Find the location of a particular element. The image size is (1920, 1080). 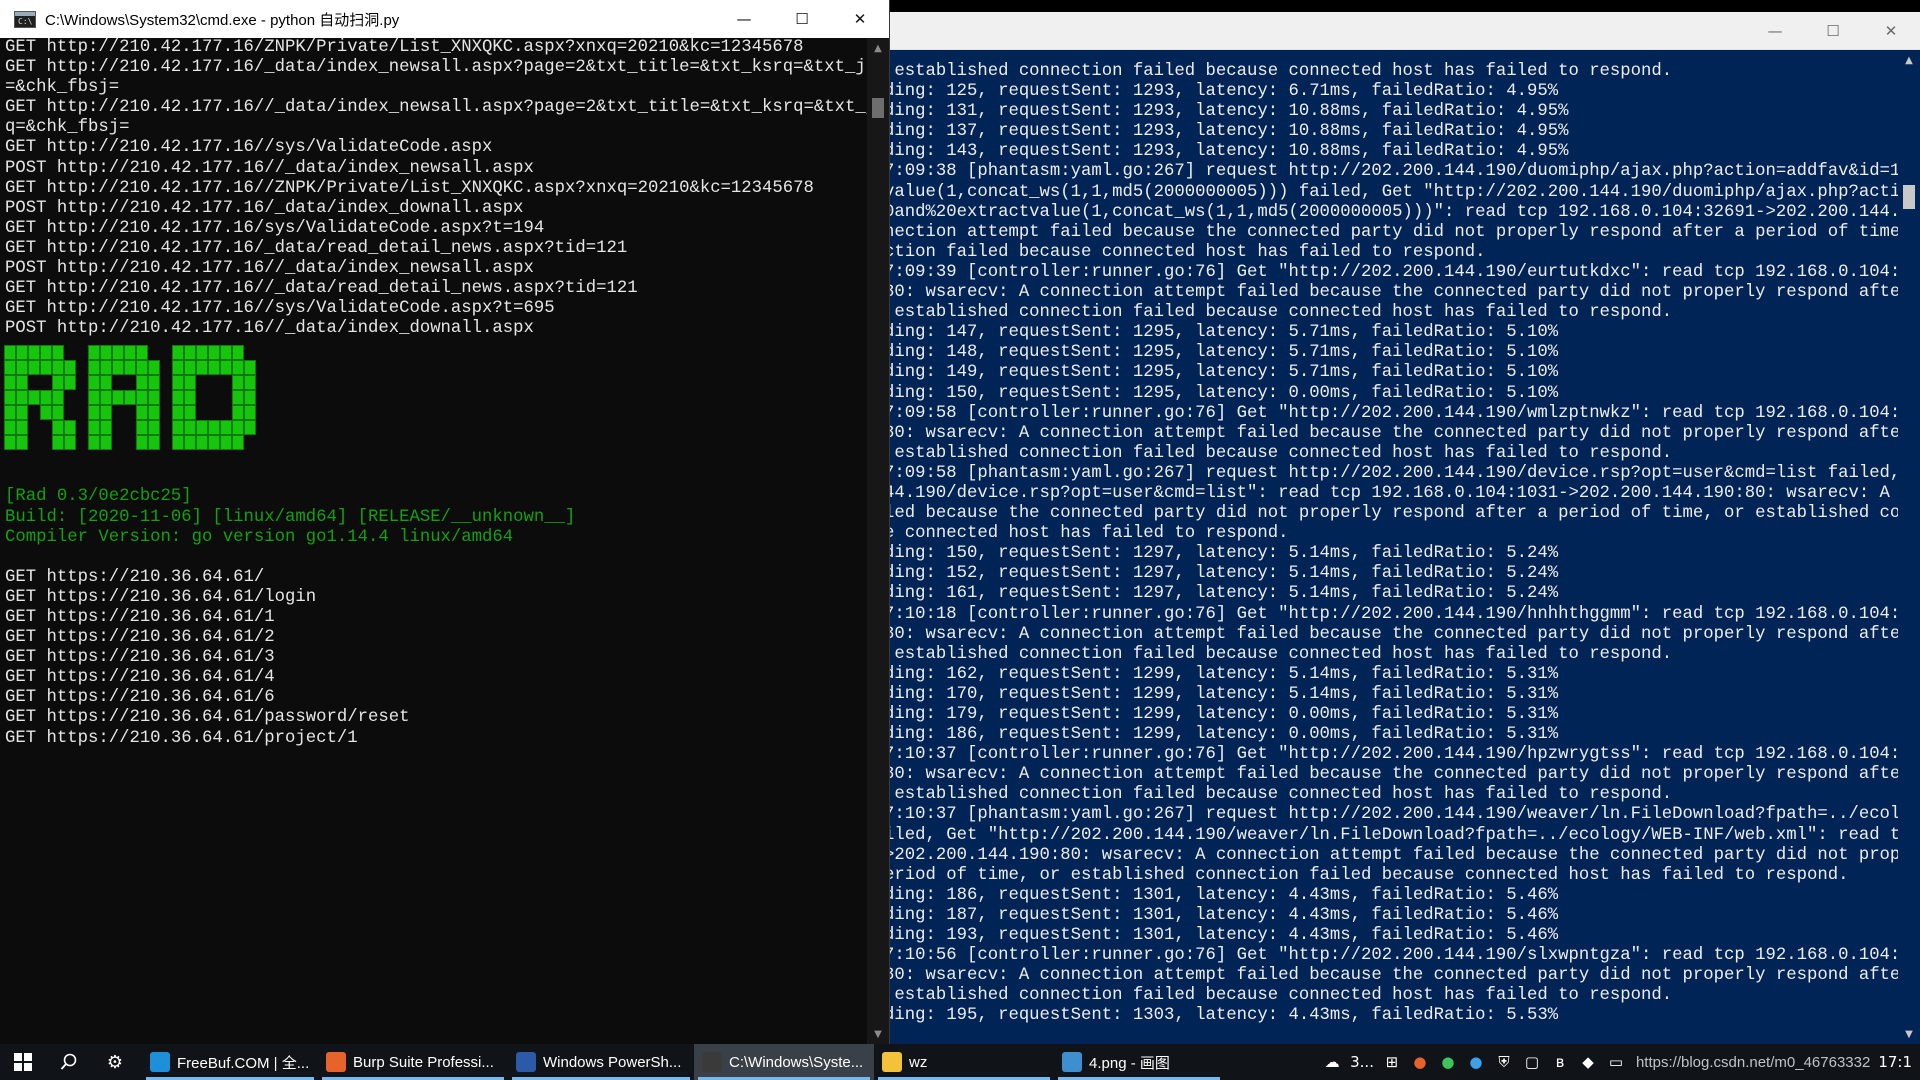

paint-icon is located at coordinates (1072, 1062).